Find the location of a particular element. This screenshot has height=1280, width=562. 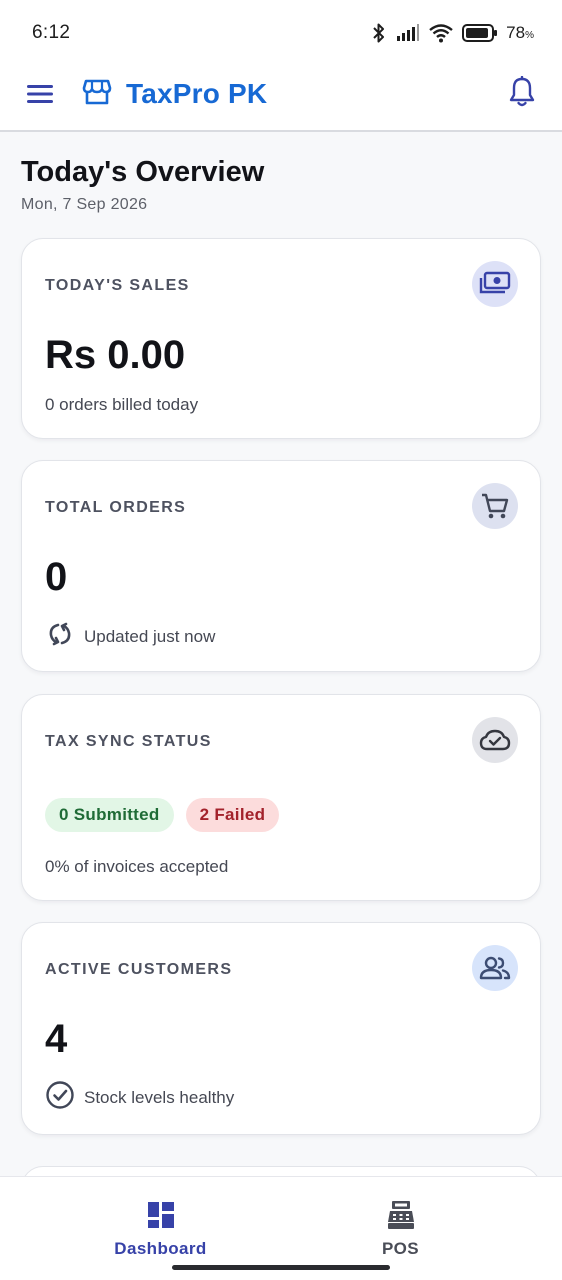

nav-item-dashboard: Dashboard is located at coordinates (160, 1222).